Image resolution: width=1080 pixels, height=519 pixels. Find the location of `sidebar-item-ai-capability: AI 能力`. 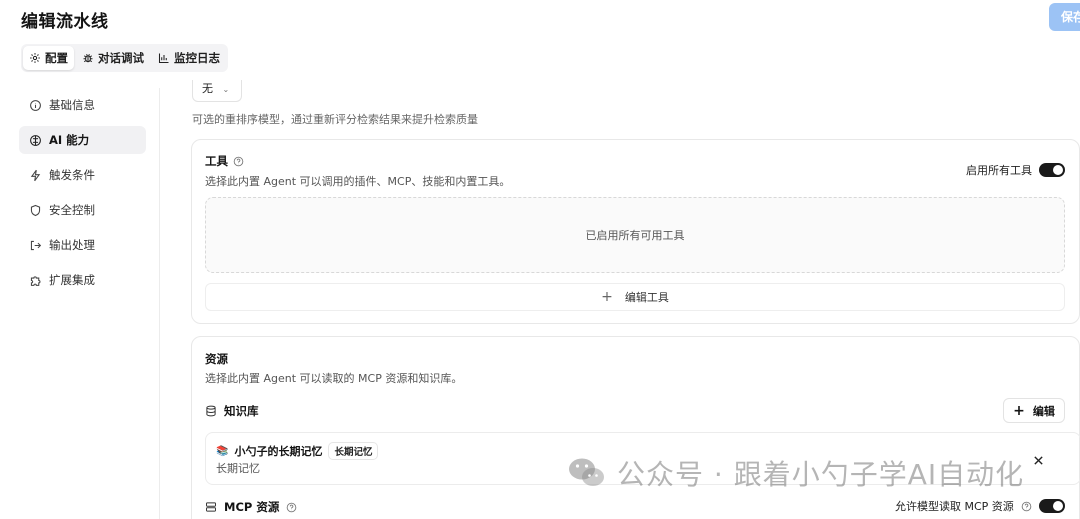

sidebar-item-ai-capability: AI 能力 is located at coordinates (82, 140).